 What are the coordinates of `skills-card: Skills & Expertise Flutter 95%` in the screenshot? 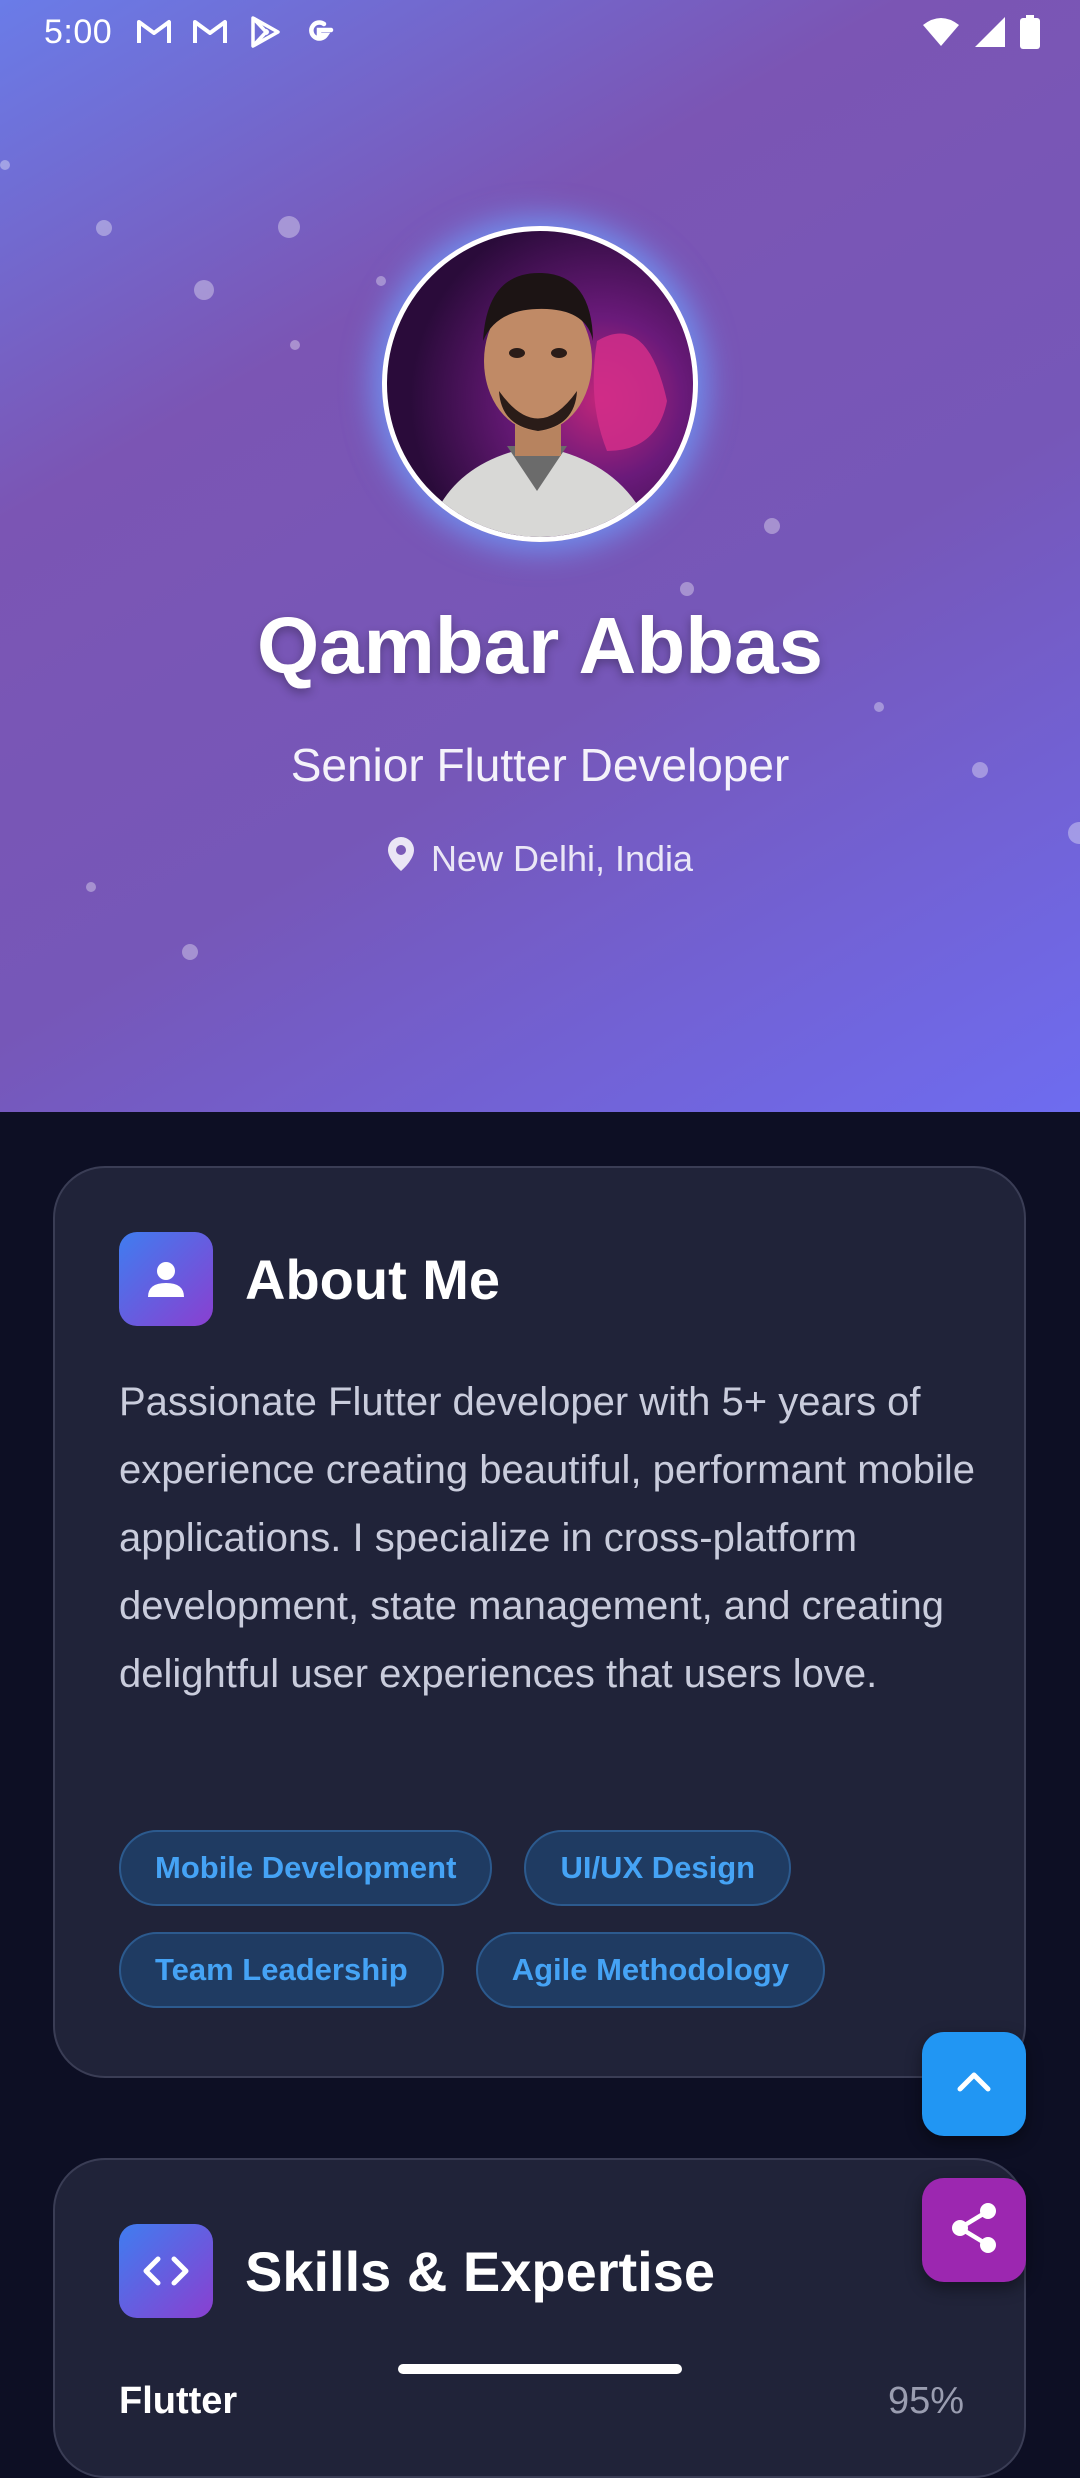 It's located at (539, 2318).